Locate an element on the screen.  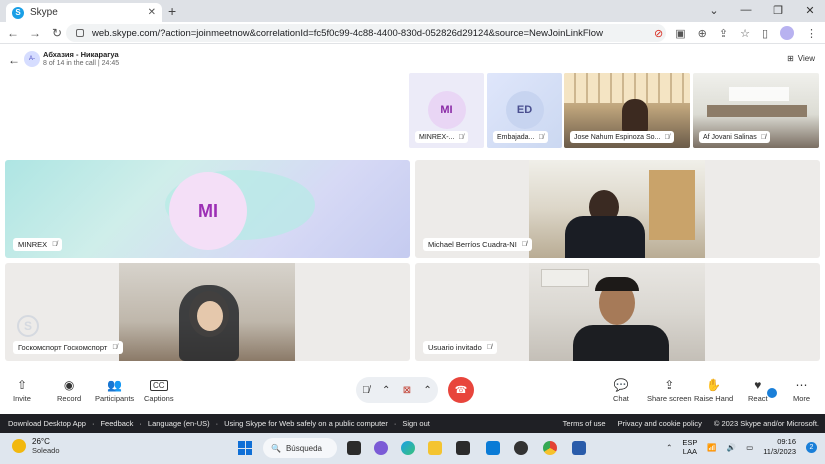
tab-search-icon: ⌄ is located at coordinates (714, 10).